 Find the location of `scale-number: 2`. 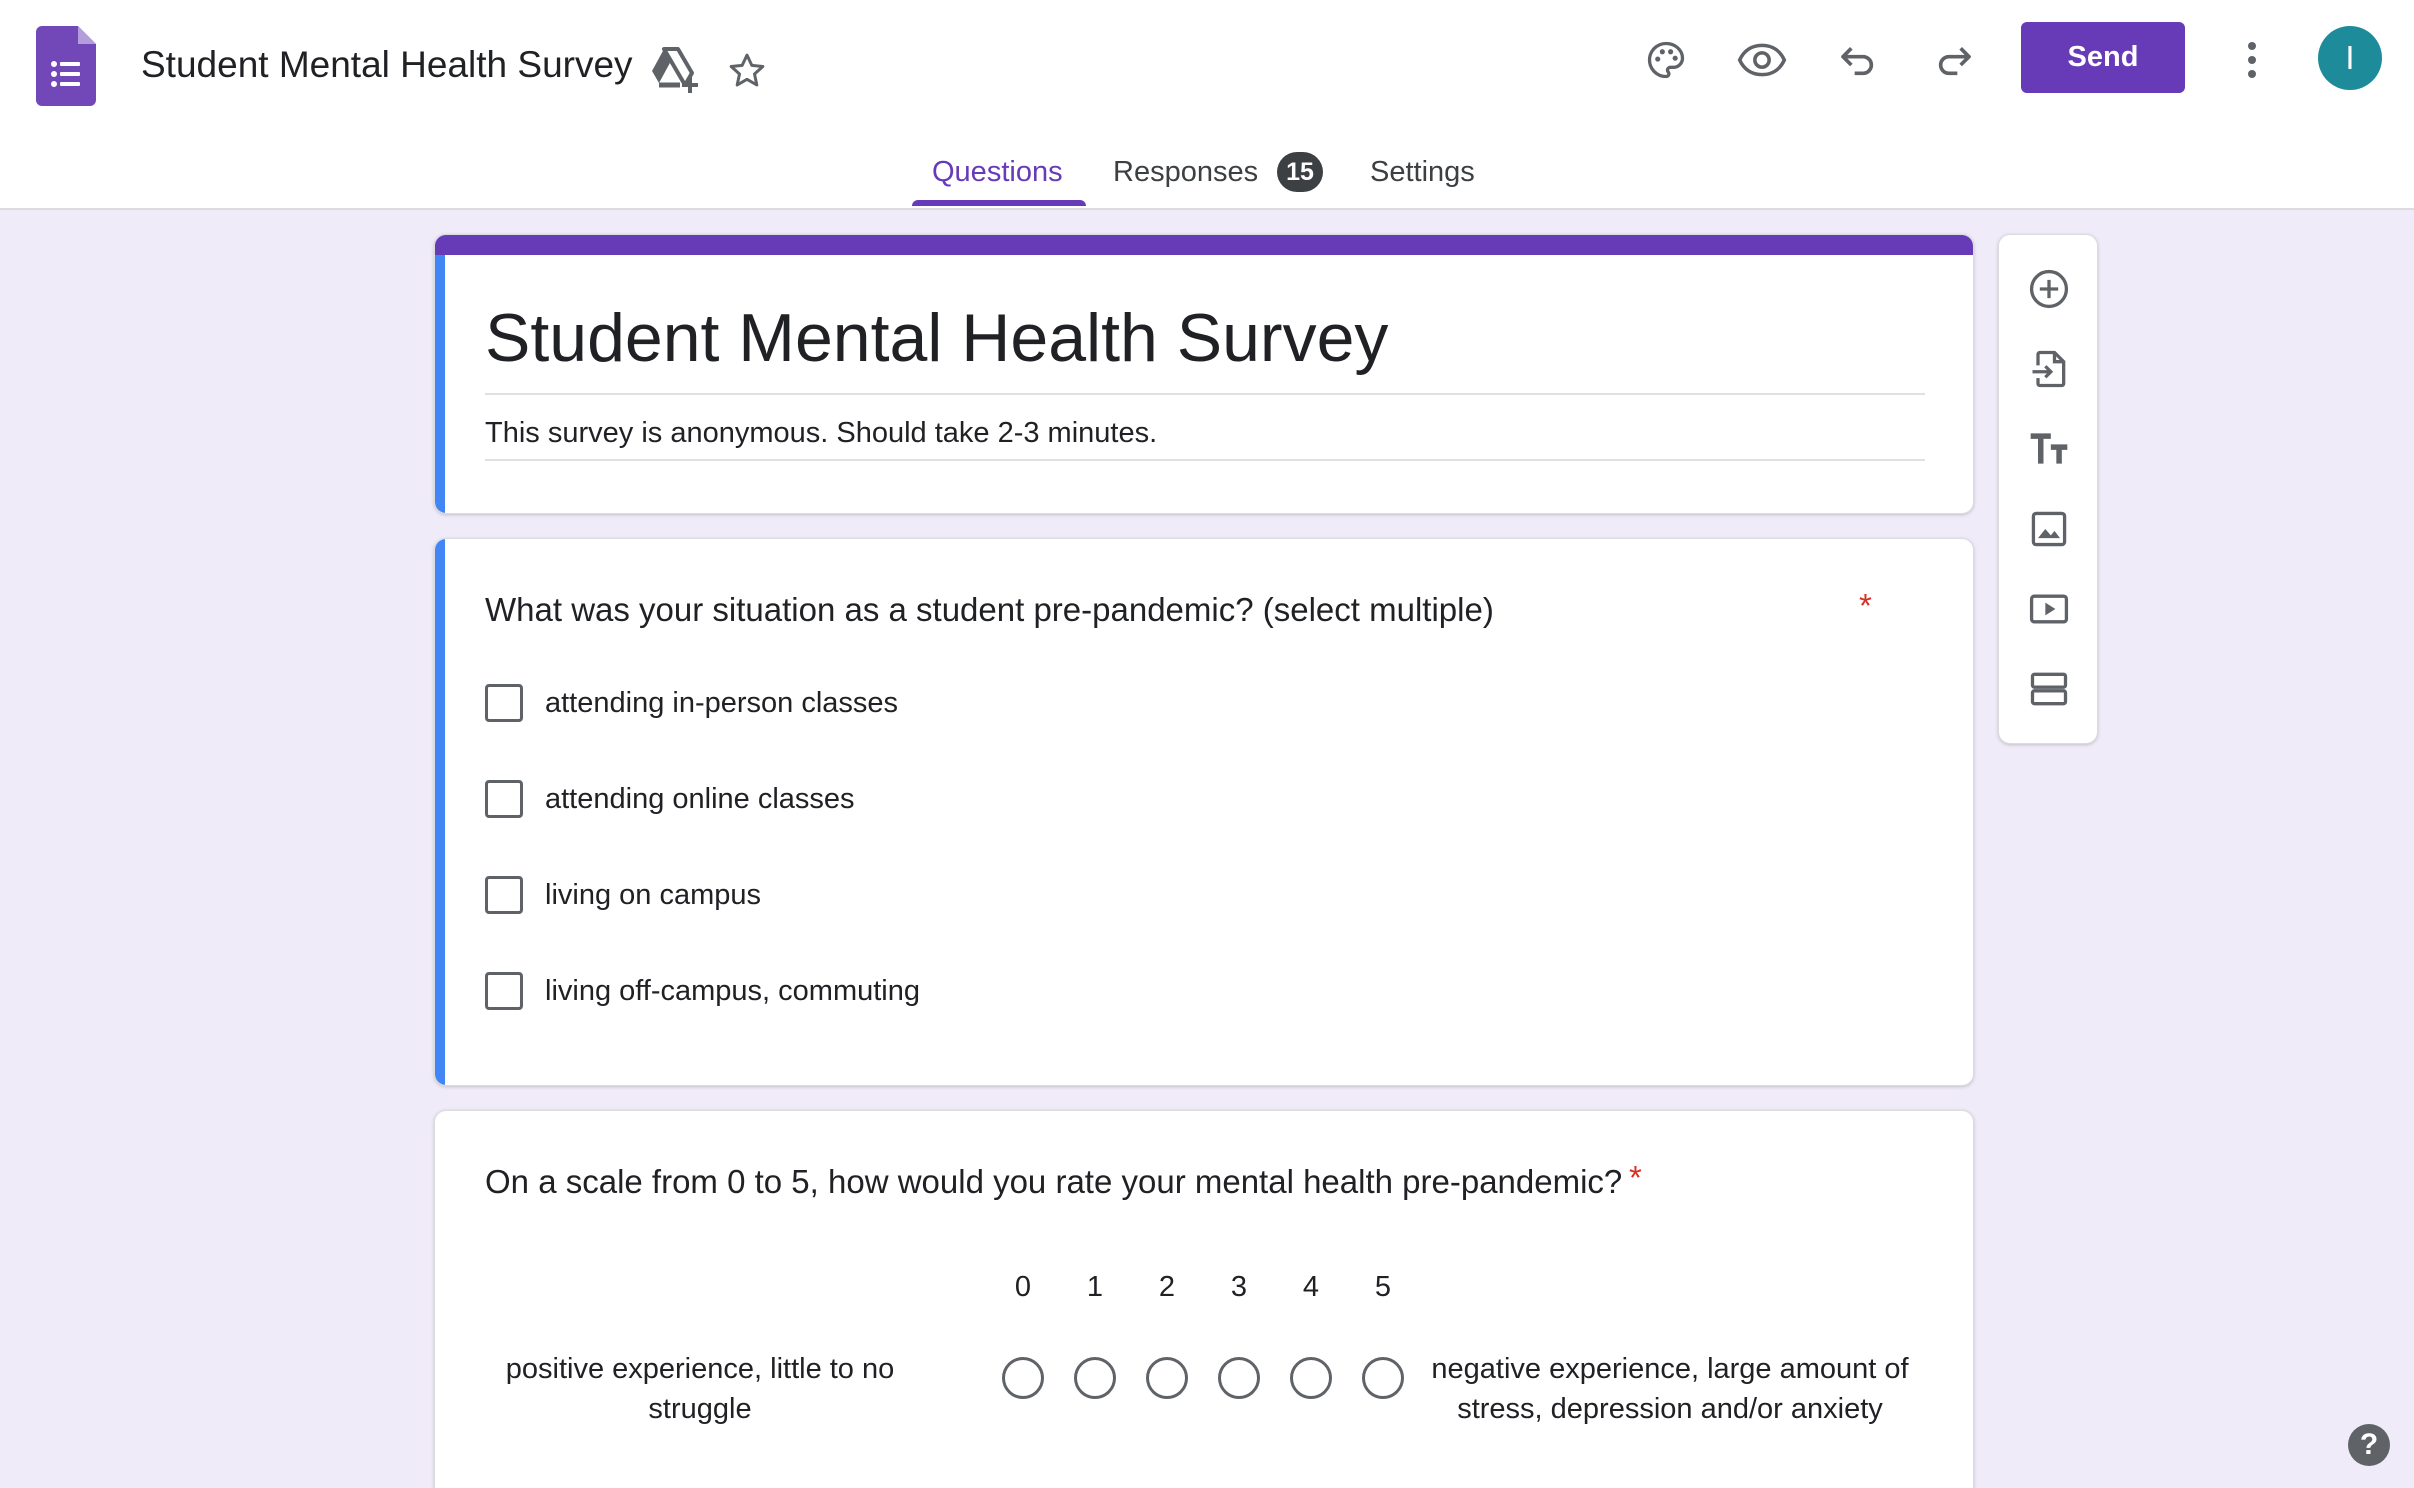

scale-number: 2 is located at coordinates (1167, 1287).